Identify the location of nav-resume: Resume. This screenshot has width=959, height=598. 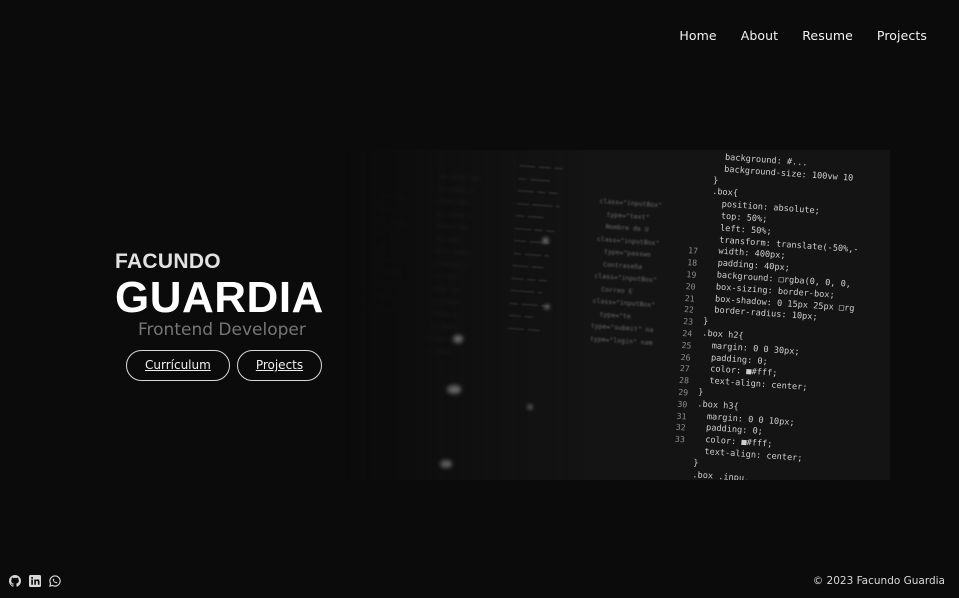
(827, 35).